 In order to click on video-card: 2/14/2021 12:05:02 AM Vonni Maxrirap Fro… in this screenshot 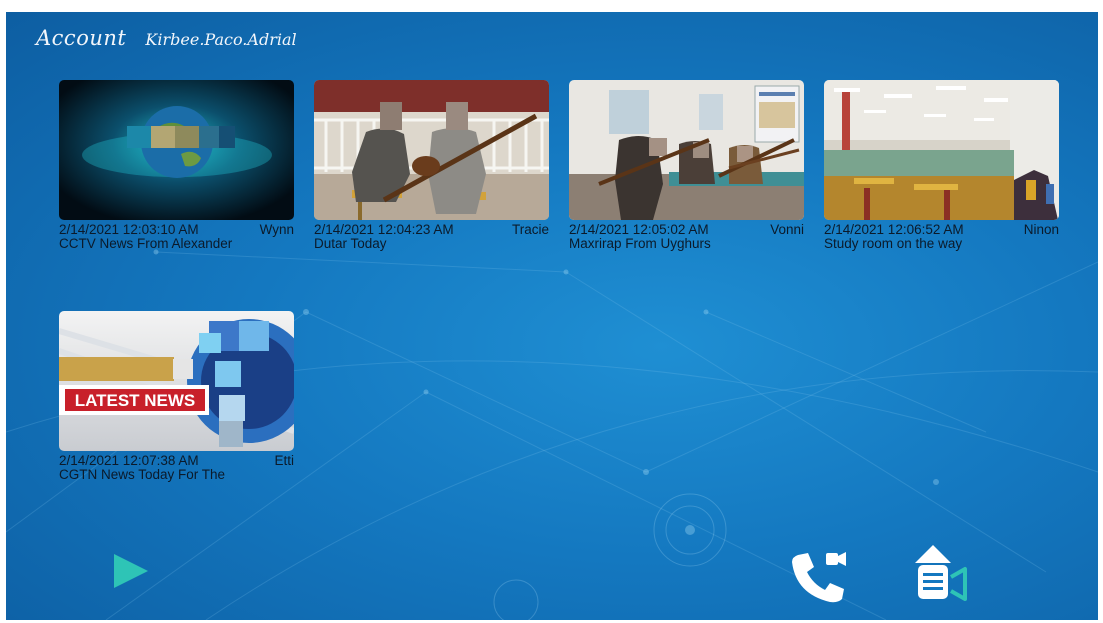, I will do `click(686, 165)`.